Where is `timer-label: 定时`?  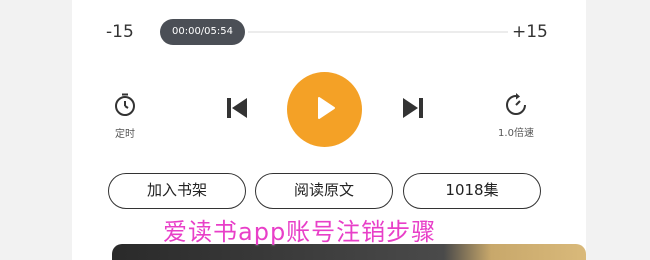 timer-label: 定时 is located at coordinates (125, 134).